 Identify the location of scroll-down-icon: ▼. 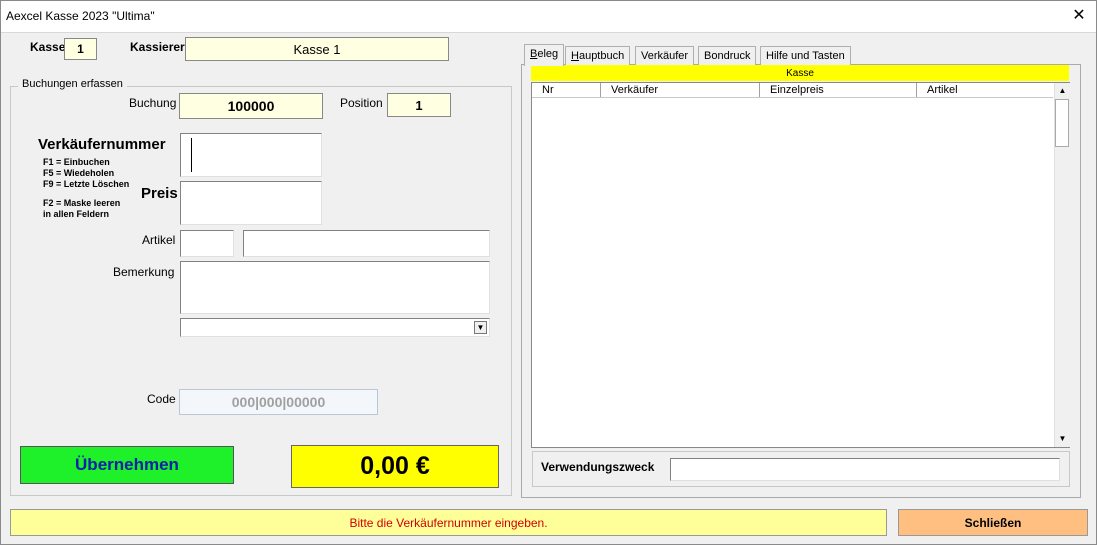
(1062, 438).